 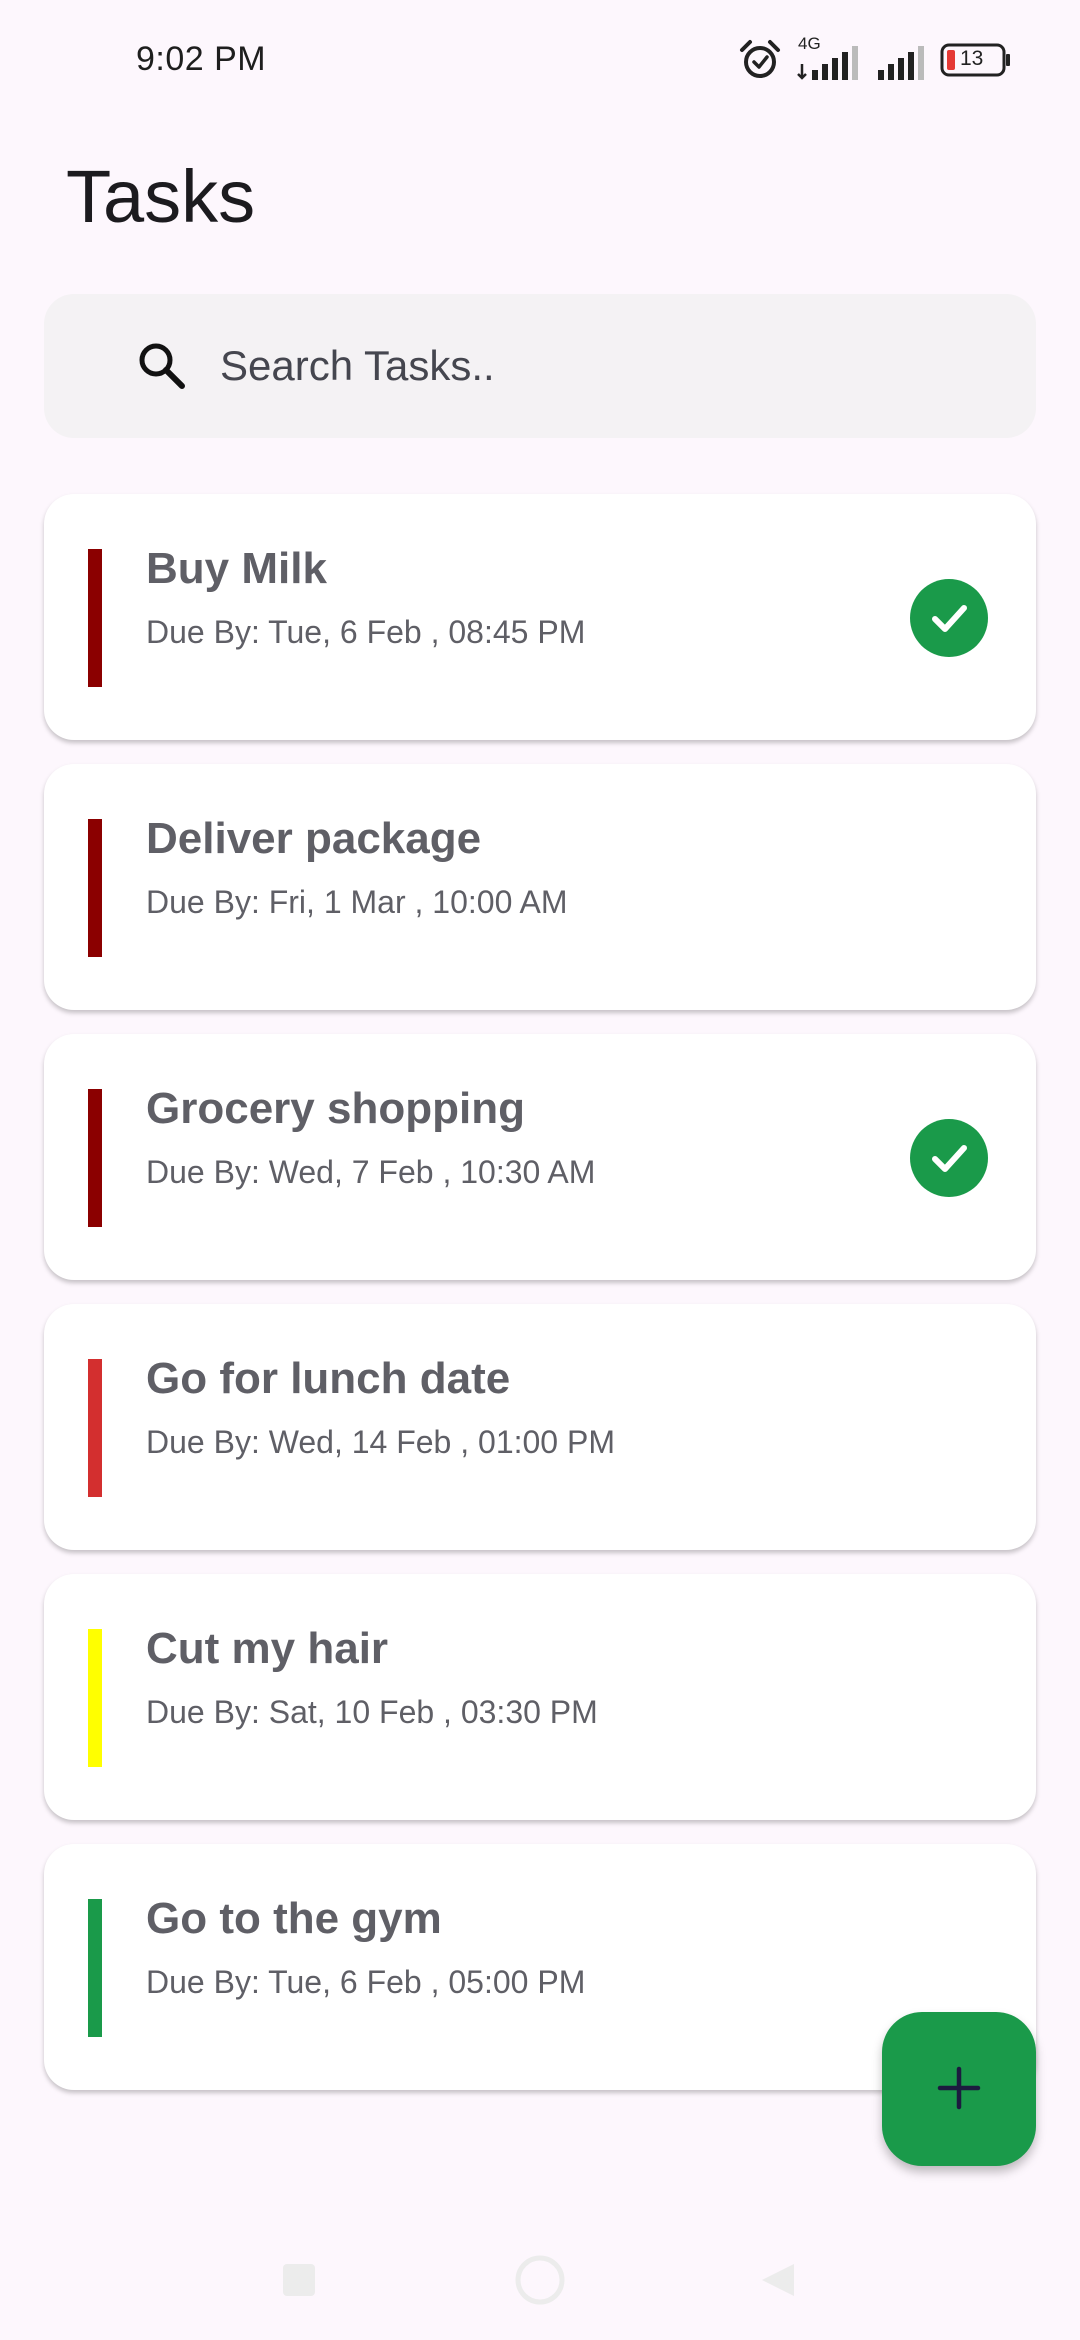 What do you see at coordinates (760, 60) in the screenshot?
I see `alarm-icon` at bounding box center [760, 60].